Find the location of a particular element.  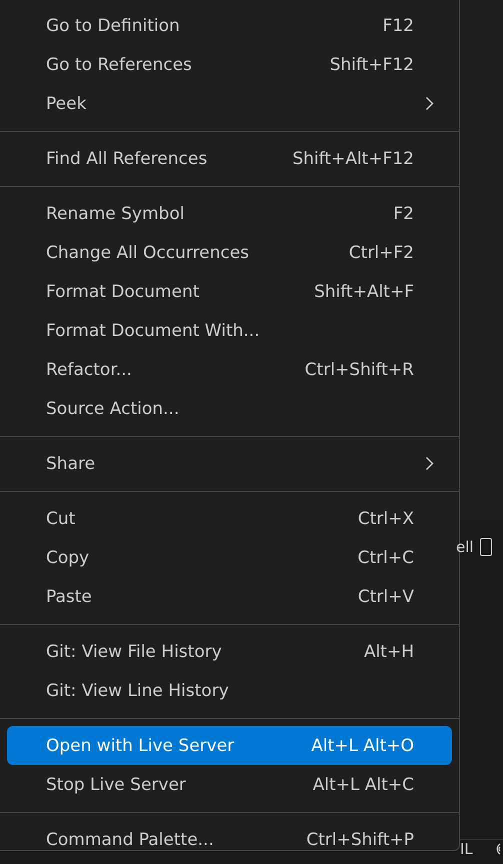

menu-item: Copy Ctrl+C is located at coordinates (229, 557).